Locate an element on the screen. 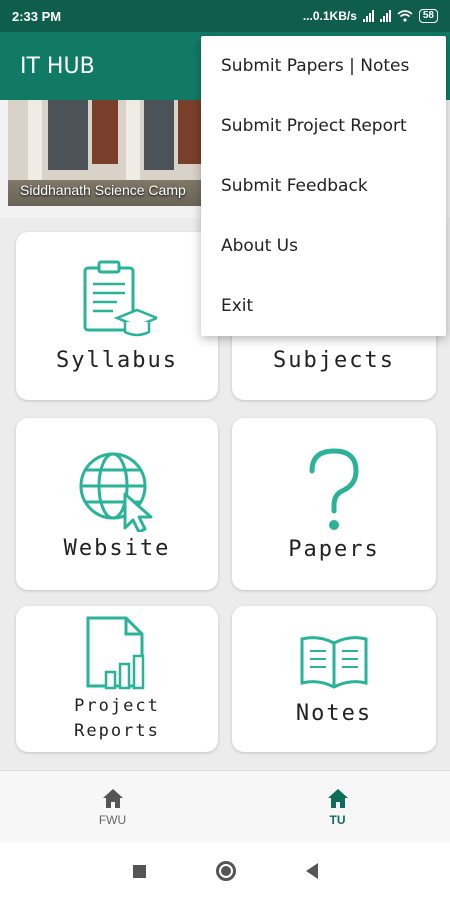 The image size is (450, 900). nav-item-tu: TU is located at coordinates (337, 806).